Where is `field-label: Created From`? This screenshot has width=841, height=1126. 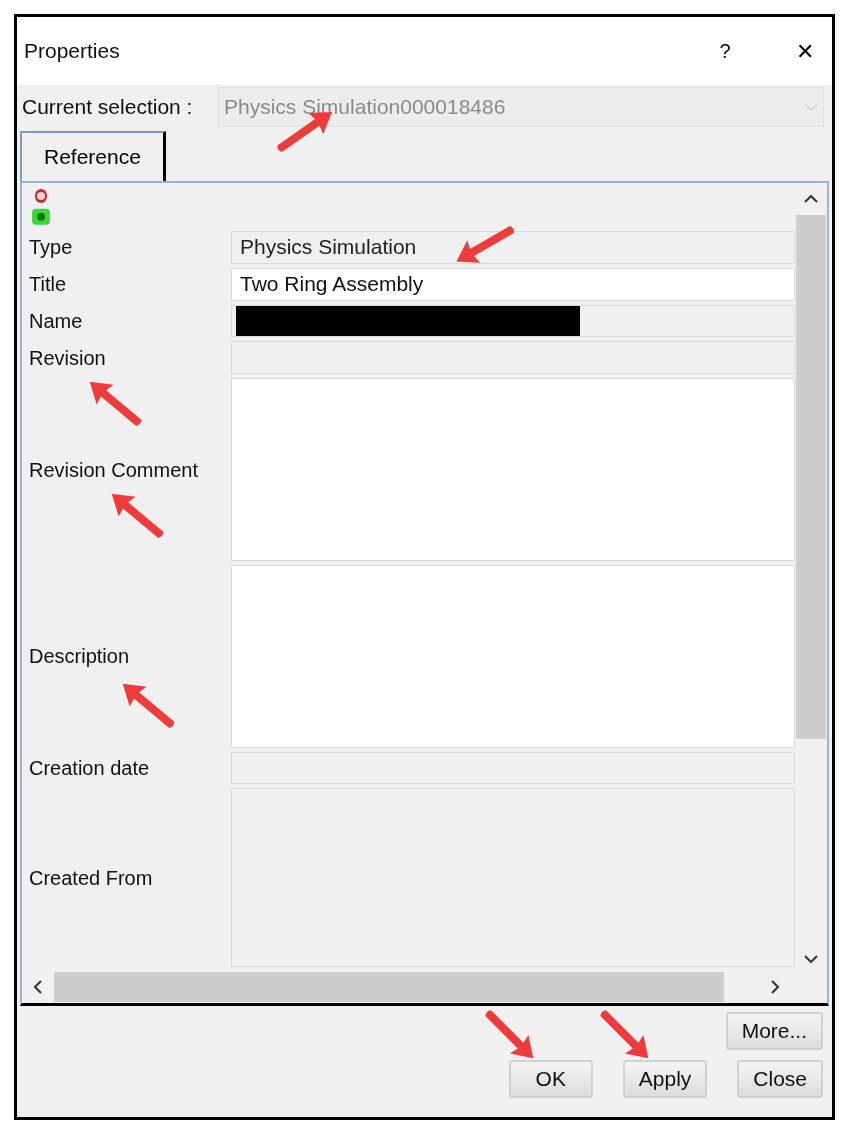
field-label: Created From is located at coordinates (91, 878).